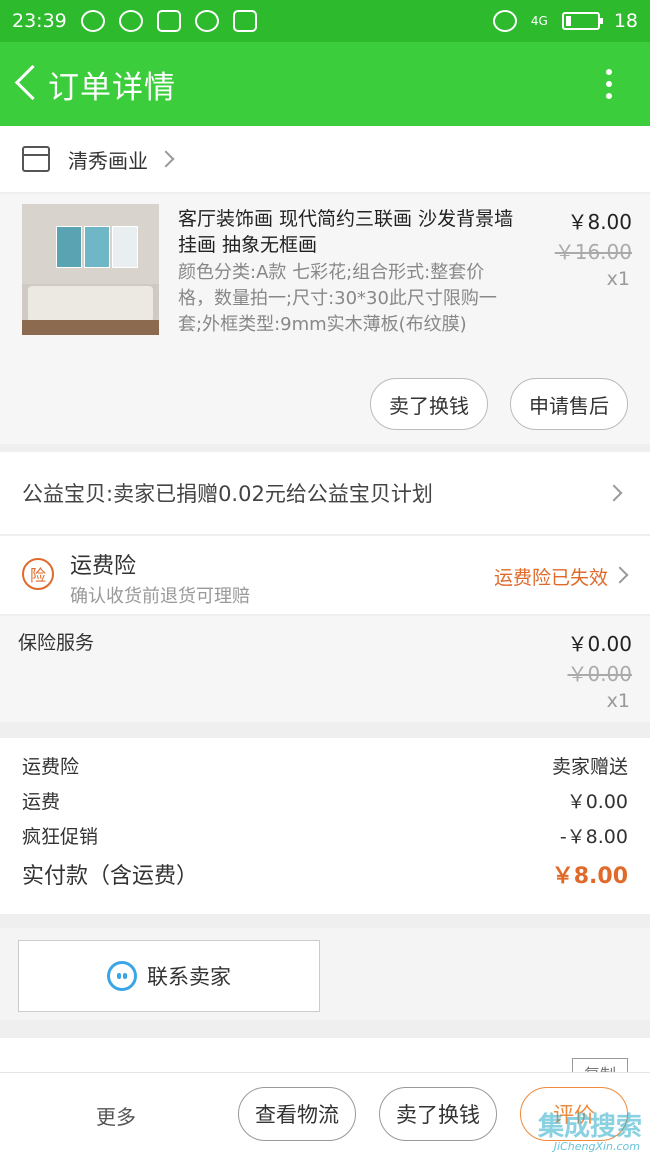 The height and width of the screenshot is (1155, 650). I want to click on image-icon, so click(244, 21).